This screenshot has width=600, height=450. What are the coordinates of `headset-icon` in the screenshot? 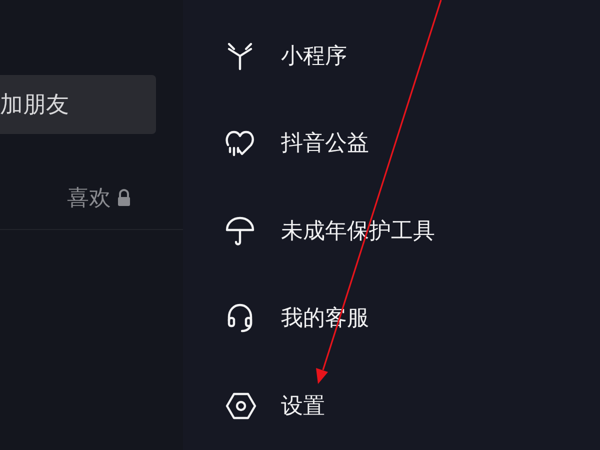 It's located at (240, 318).